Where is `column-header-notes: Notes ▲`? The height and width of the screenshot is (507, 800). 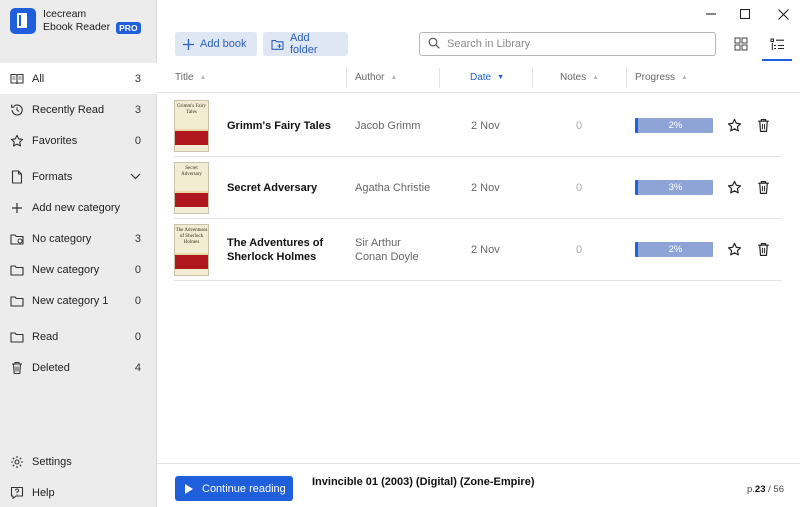
column-header-notes: Notes ▲ is located at coordinates (579, 77).